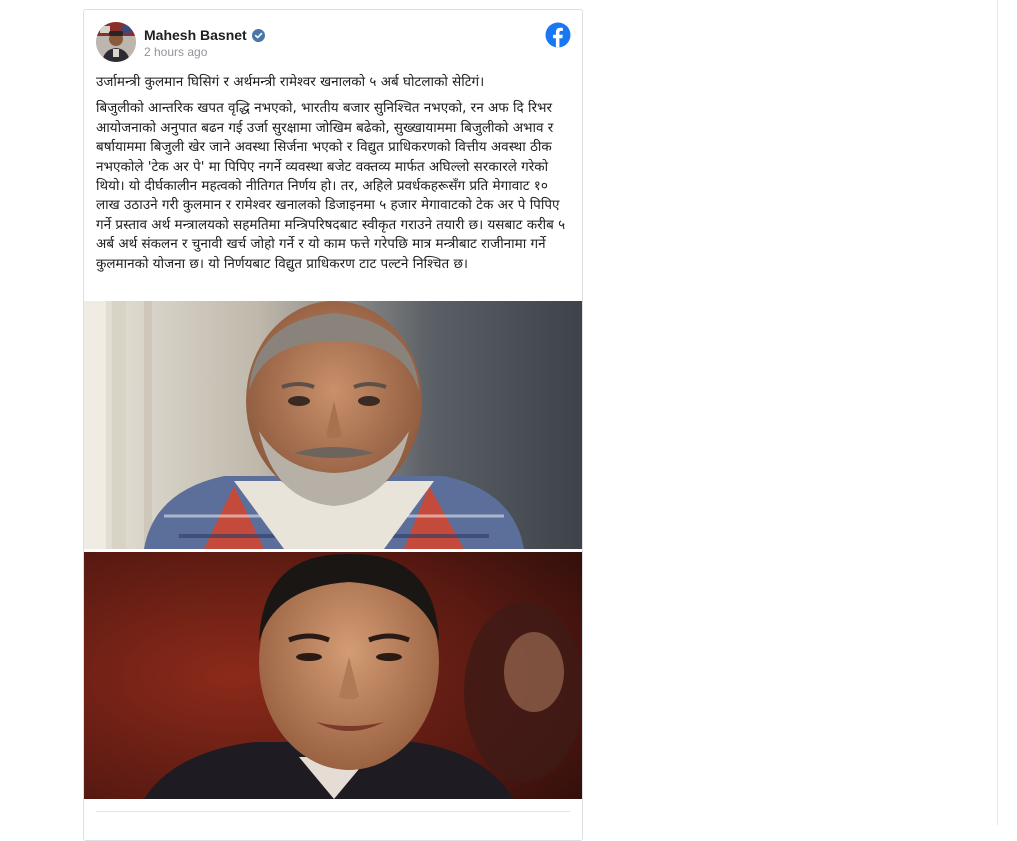 This screenshot has width=1017, height=841. What do you see at coordinates (558, 35) in the screenshot?
I see `facebook-icon` at bounding box center [558, 35].